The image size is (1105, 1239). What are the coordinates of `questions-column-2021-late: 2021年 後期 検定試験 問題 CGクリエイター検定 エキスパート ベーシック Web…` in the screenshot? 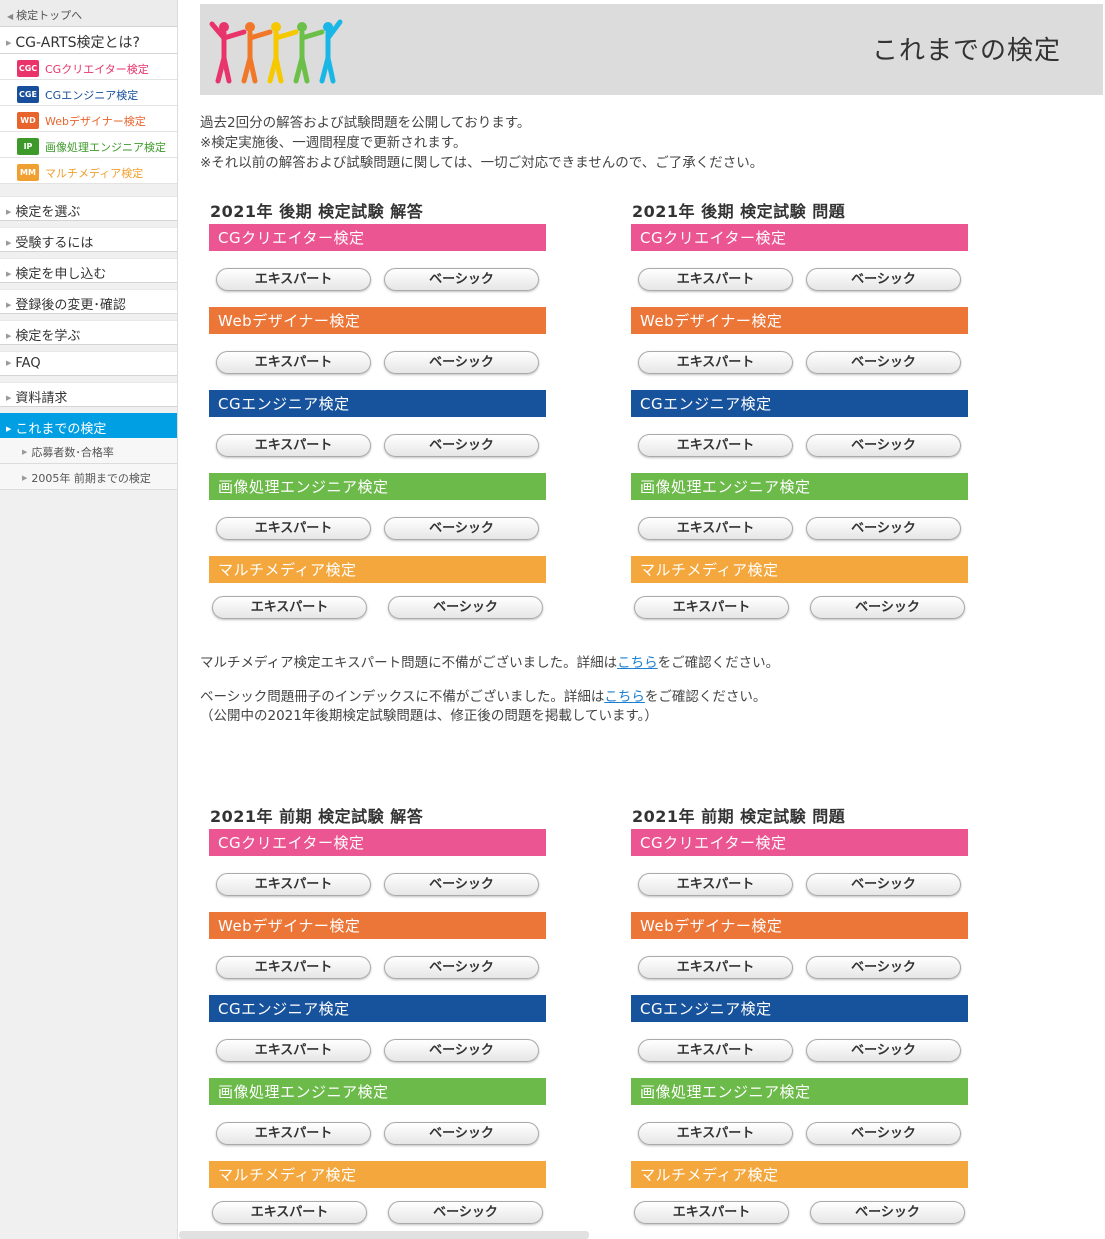 It's located at (801, 418).